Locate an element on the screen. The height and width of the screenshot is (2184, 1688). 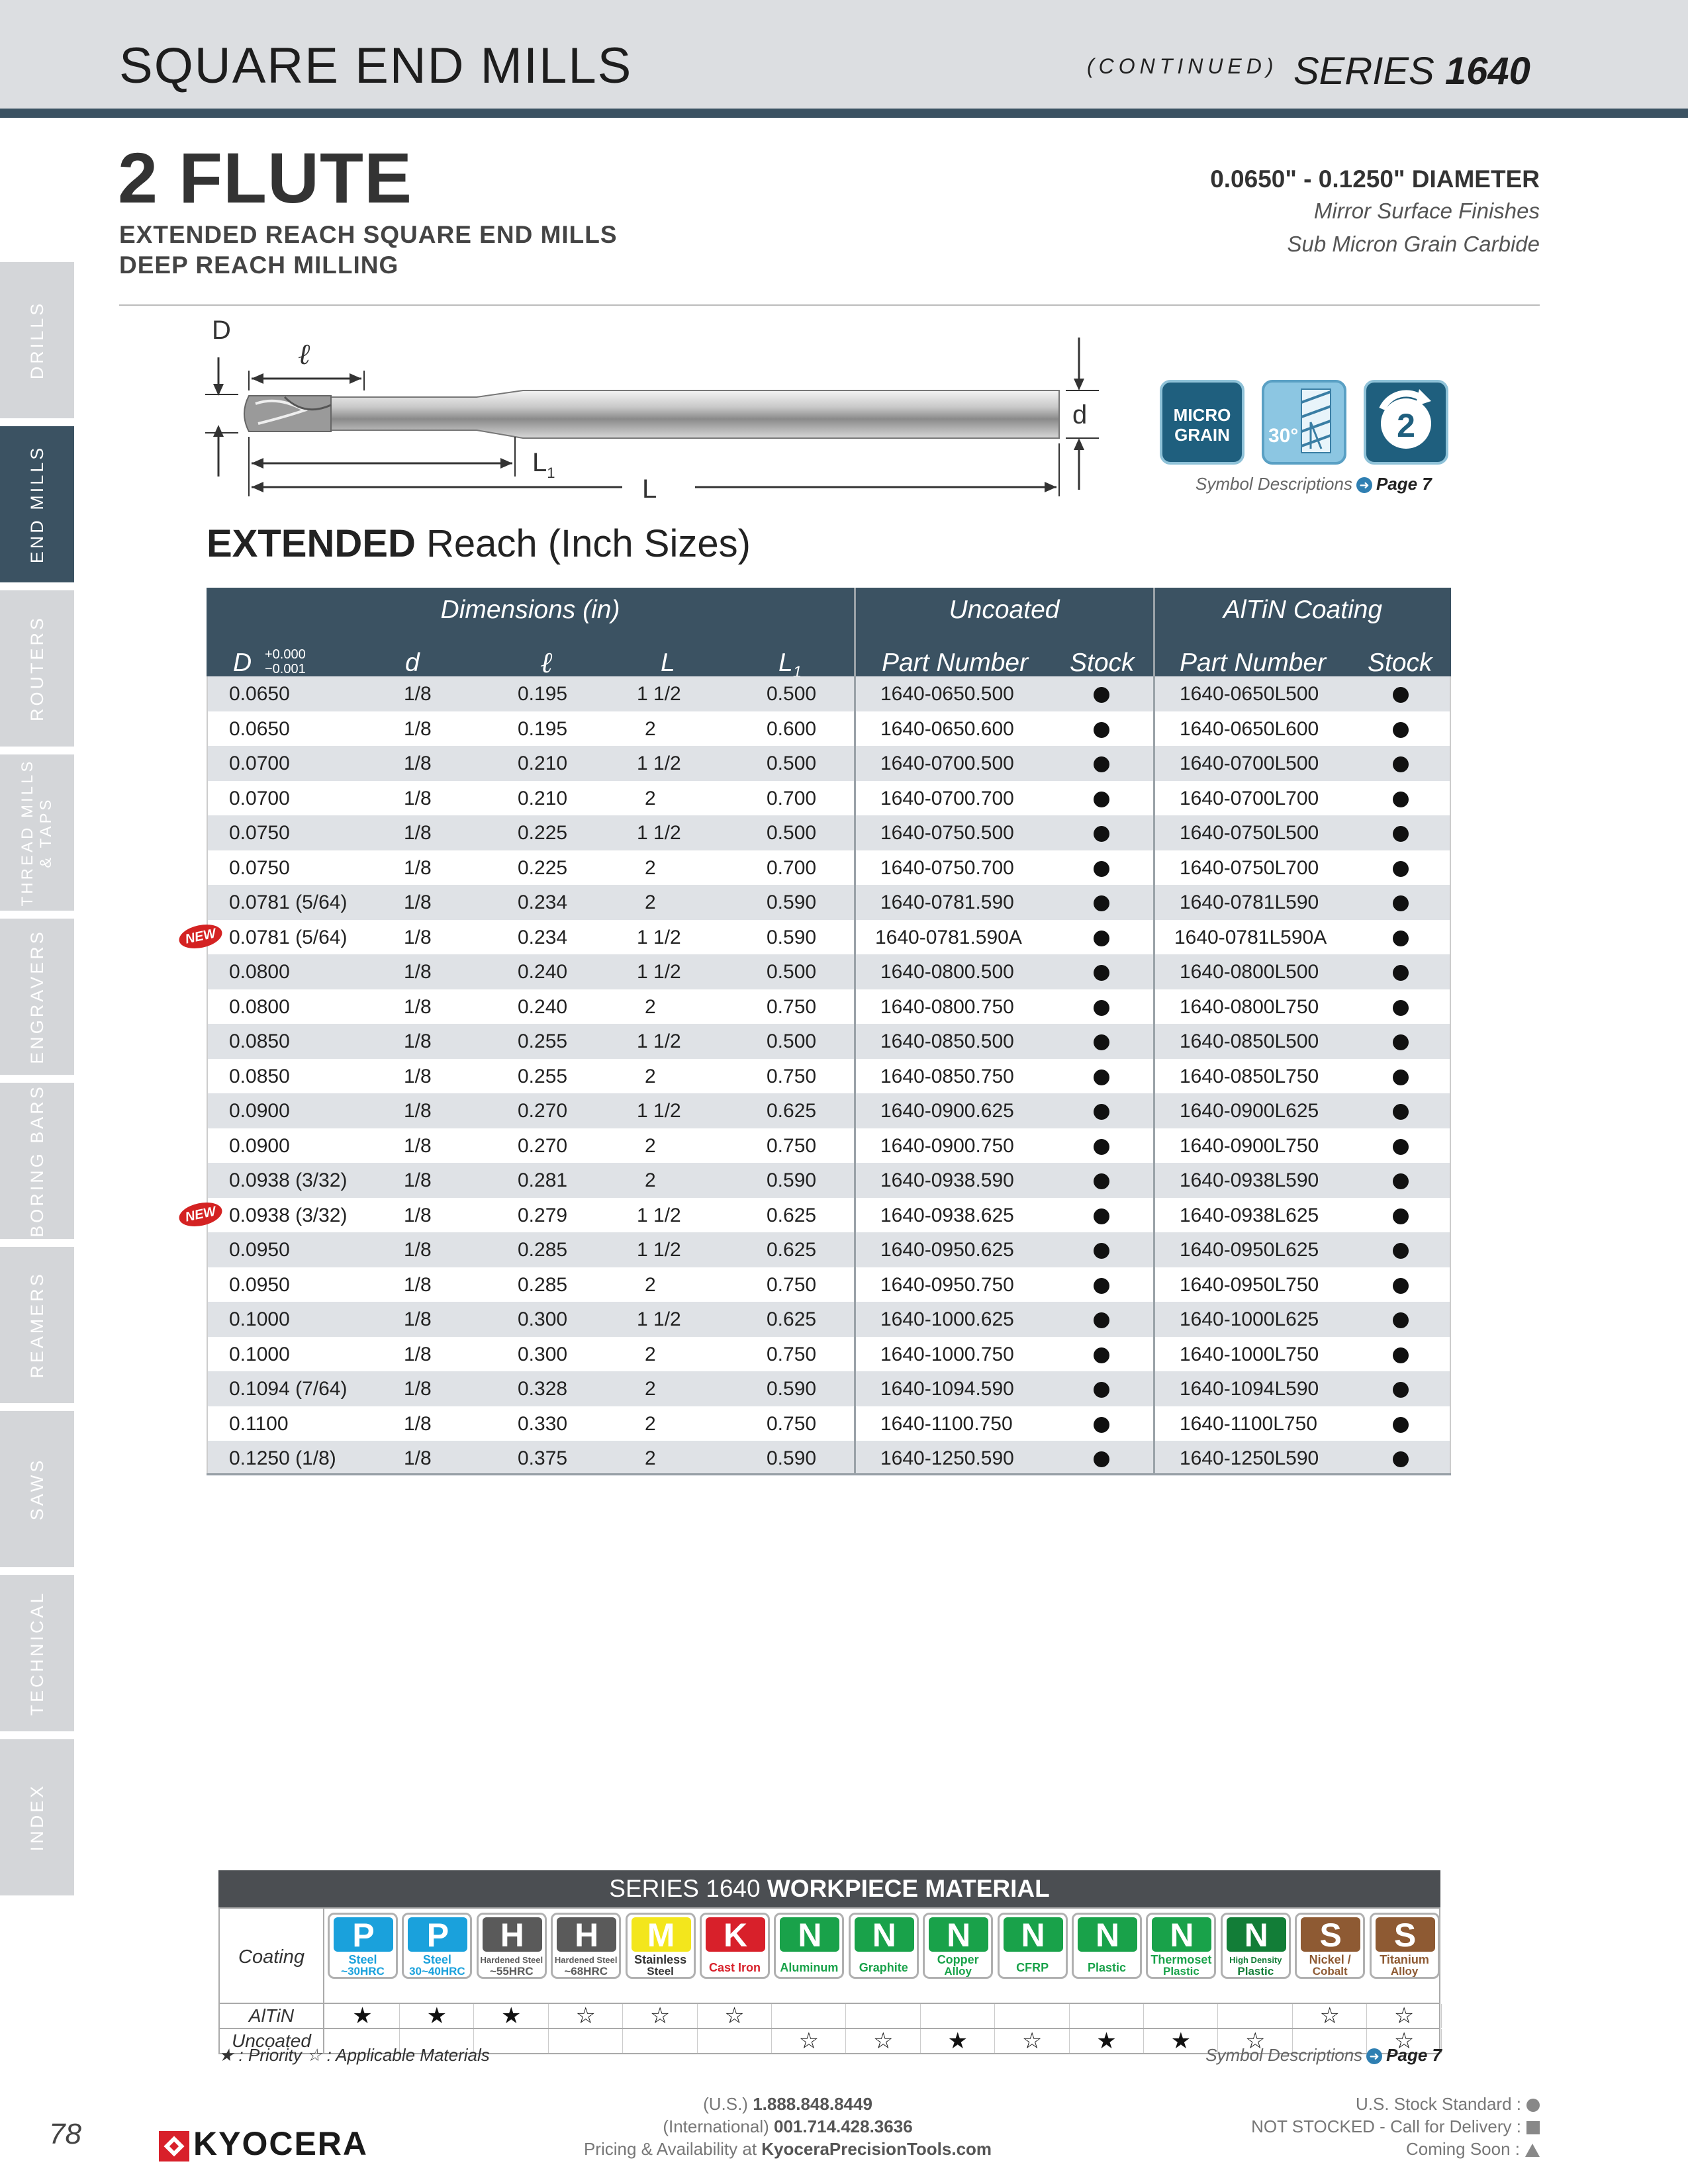
tool-shank is located at coordinates (654, 414).